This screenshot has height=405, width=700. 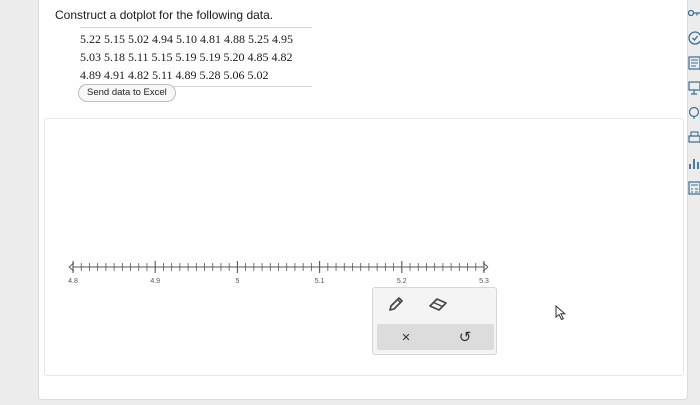 What do you see at coordinates (127, 93) in the screenshot?
I see `send-to-excel-button: Send data to Excel` at bounding box center [127, 93].